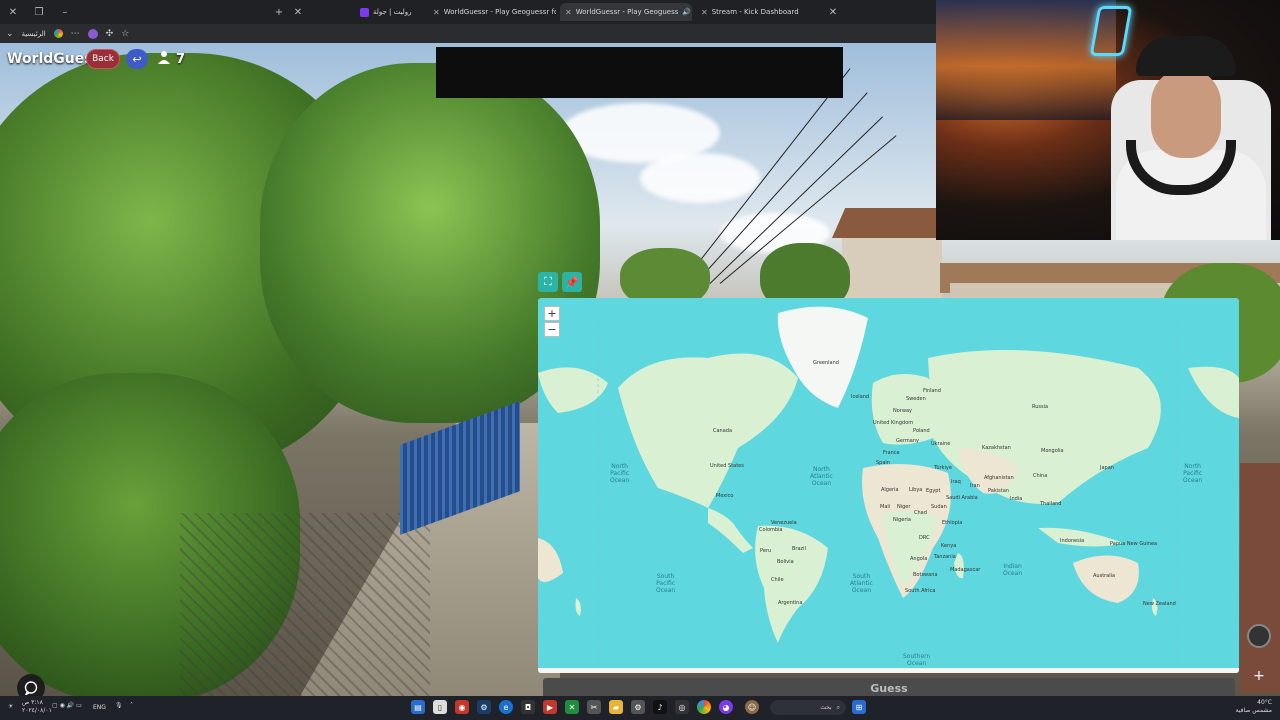 This screenshot has width=1280, height=720. Describe the element at coordinates (484, 707) in the screenshot. I see `steam-icon: ⚙` at that location.